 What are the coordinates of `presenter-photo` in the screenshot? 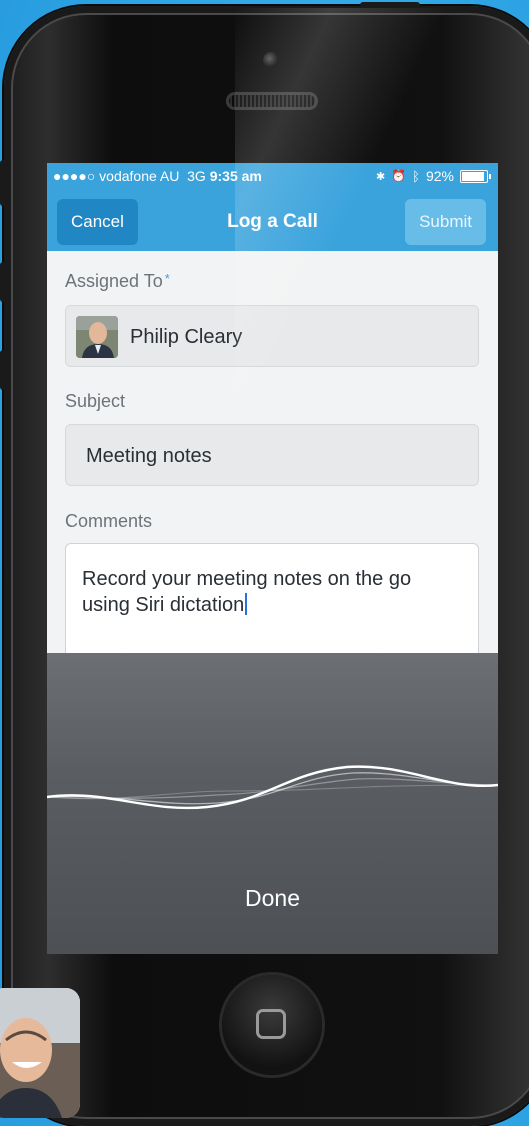 It's located at (40, 1053).